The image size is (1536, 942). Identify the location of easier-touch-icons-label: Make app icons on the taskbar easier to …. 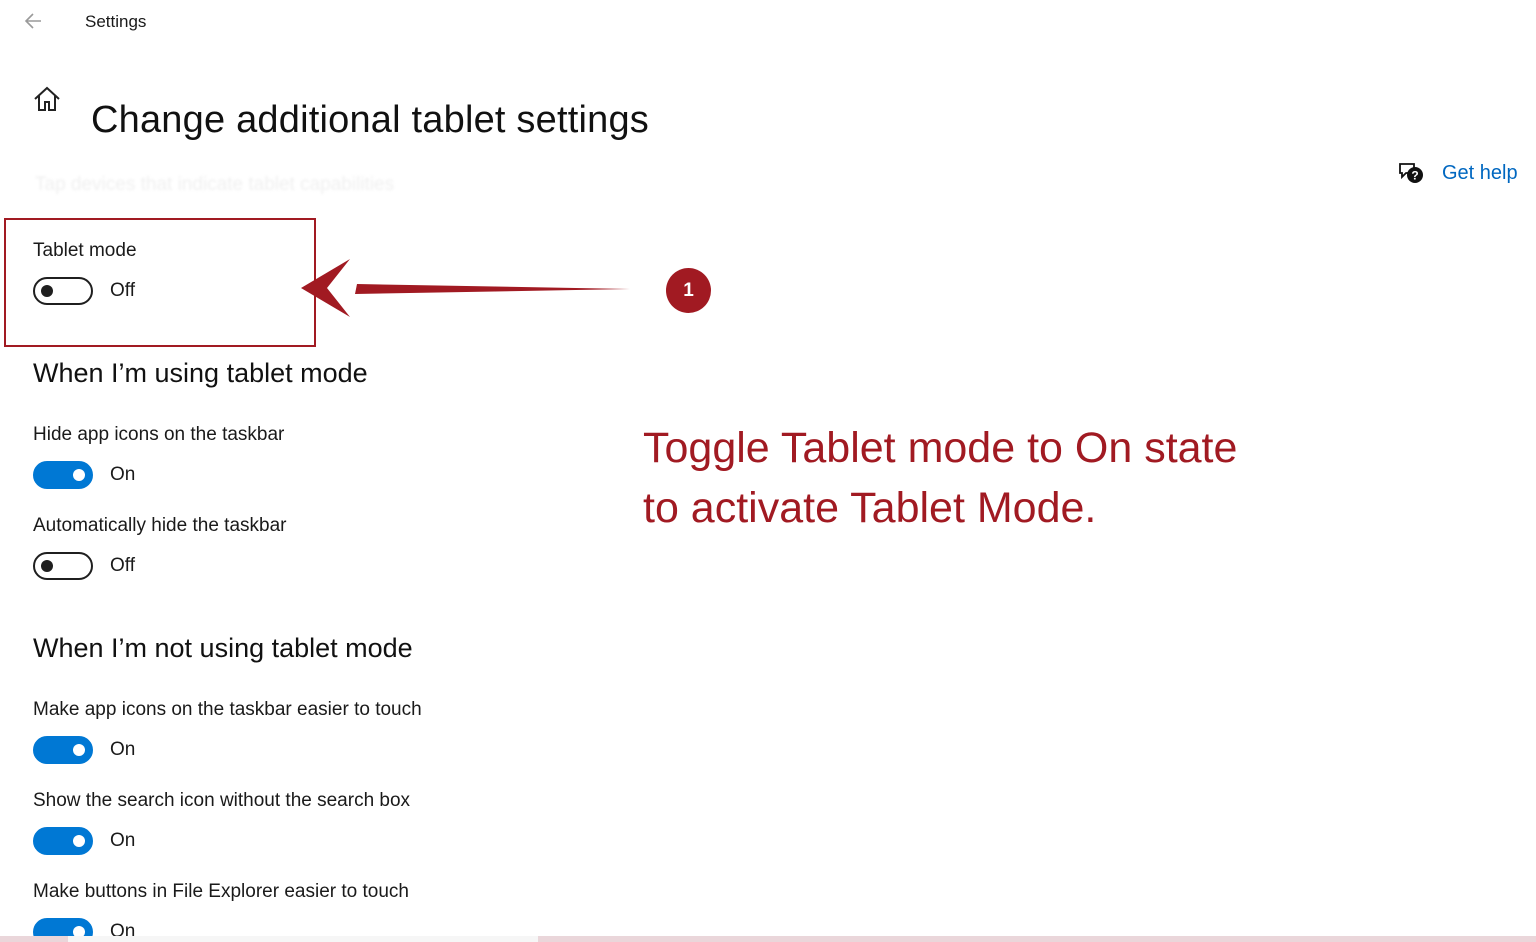
(227, 709).